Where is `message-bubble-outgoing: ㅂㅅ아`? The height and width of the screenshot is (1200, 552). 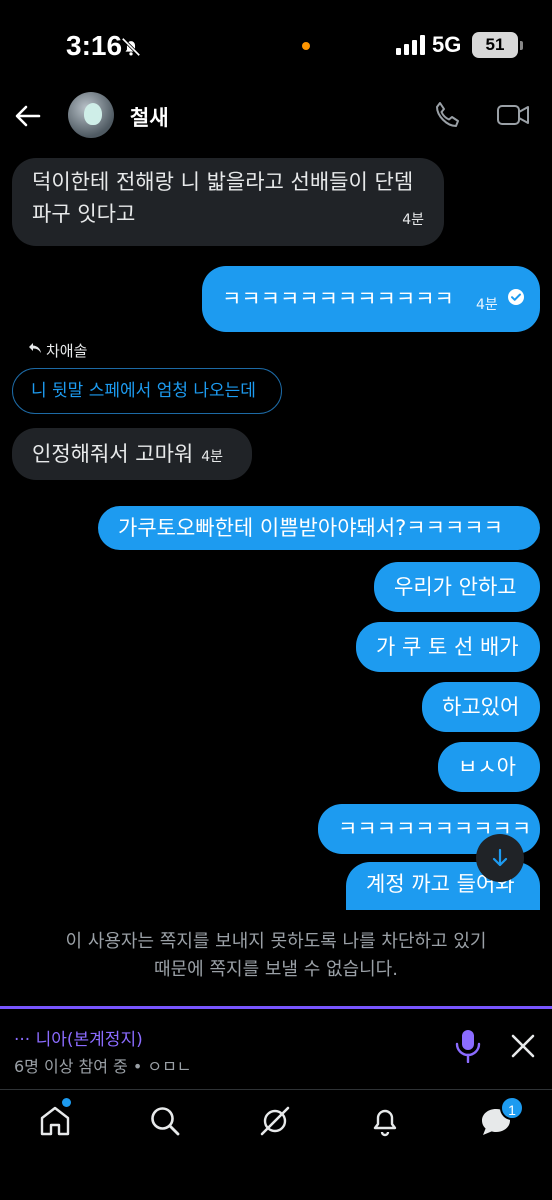
message-bubble-outgoing: ㅂㅅ아 is located at coordinates (489, 767).